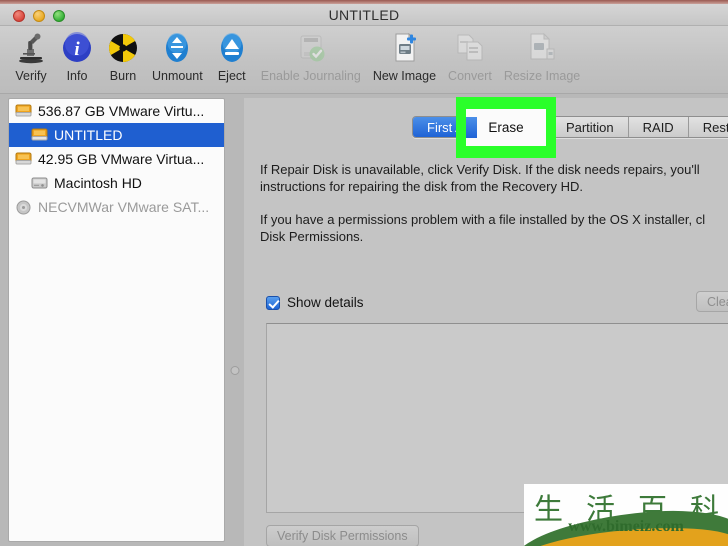 The height and width of the screenshot is (546, 728). I want to click on disk-label: UNTITLED, so click(88, 135).